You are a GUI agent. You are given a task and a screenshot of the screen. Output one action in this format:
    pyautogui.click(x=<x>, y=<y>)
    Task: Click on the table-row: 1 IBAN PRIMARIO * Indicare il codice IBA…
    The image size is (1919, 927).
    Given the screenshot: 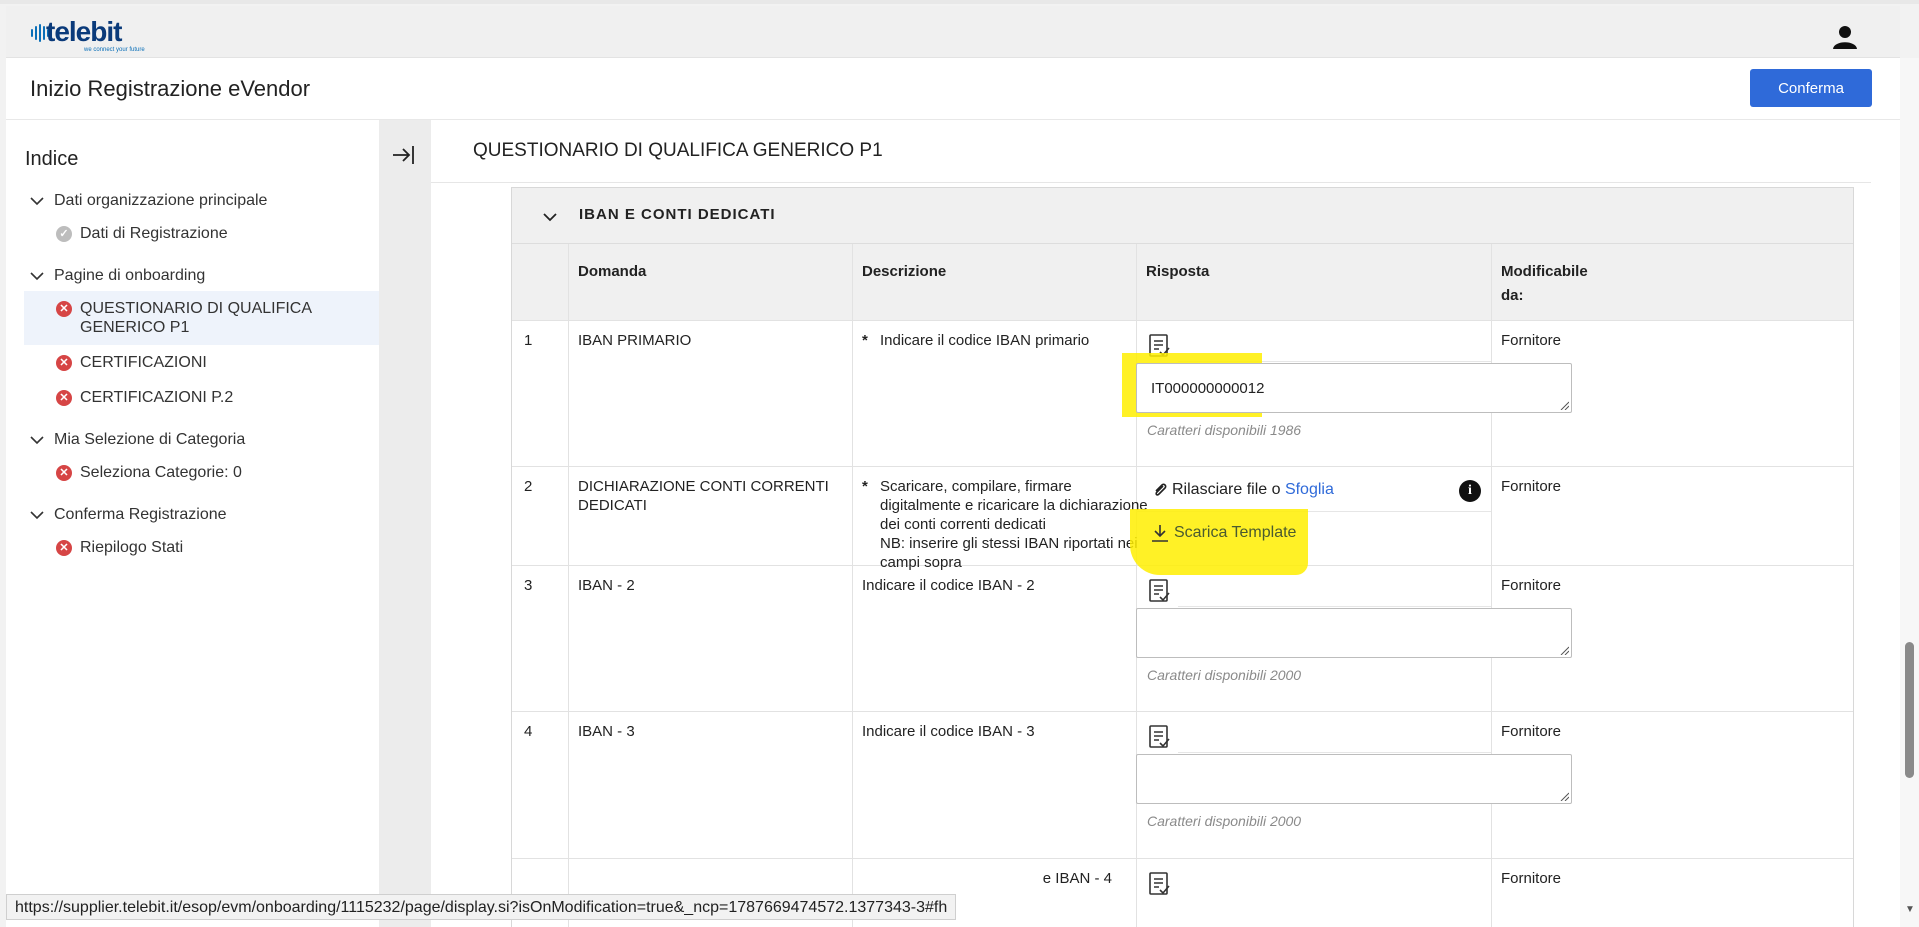 What is the action you would take?
    pyautogui.click(x=1182, y=394)
    